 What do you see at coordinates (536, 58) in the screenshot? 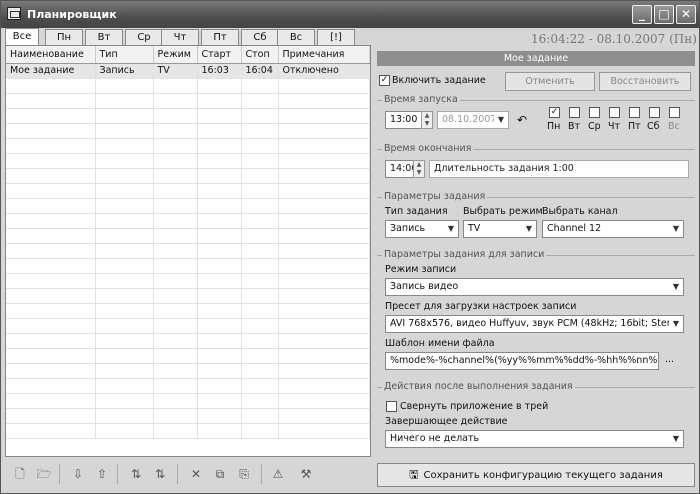
I see `task-panel-title: Мое задание` at bounding box center [536, 58].